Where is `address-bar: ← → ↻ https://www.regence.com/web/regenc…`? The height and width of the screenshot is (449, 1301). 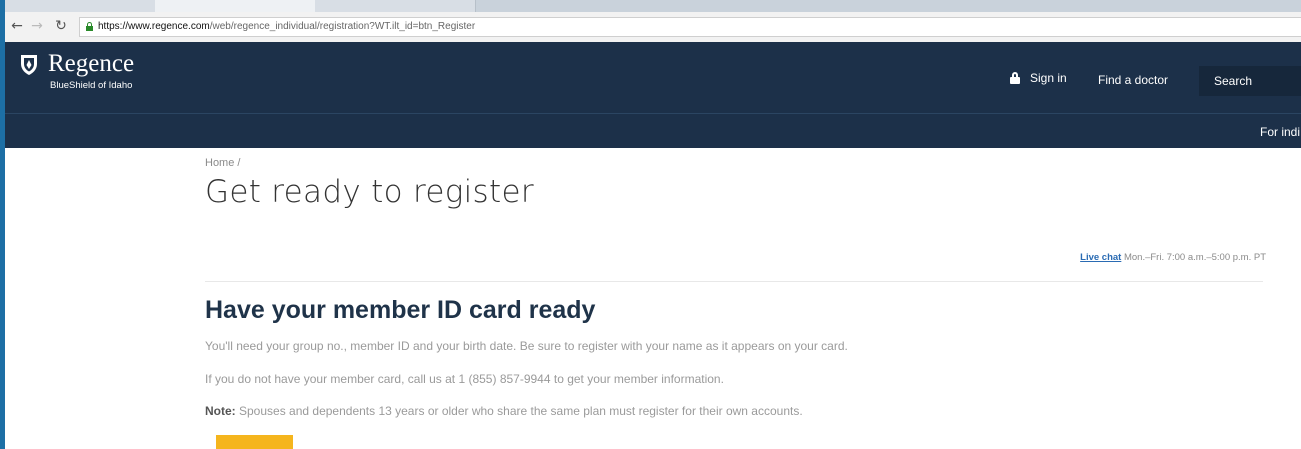
address-bar: ← → ↻ https://www.regence.com/web/regenc… is located at coordinates (653, 27).